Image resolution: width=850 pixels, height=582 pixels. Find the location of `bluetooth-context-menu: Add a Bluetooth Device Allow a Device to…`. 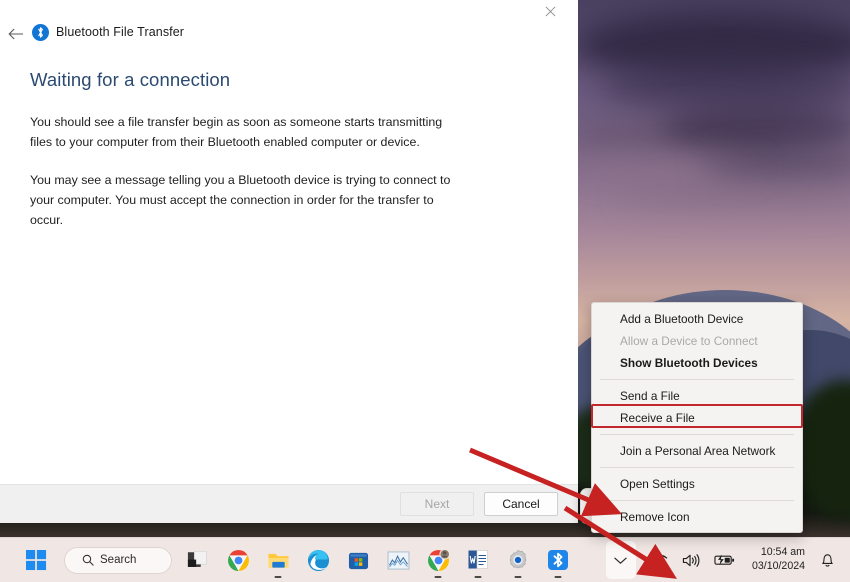

bluetooth-context-menu: Add a Bluetooth Device Allow a Device to… is located at coordinates (697, 417).